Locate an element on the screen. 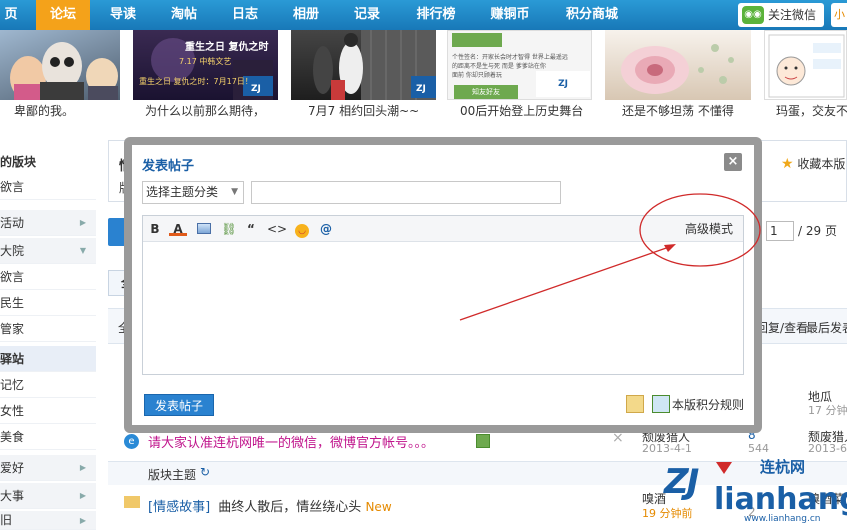  sidebar-section-label: 大事 is located at coordinates (12, 496).